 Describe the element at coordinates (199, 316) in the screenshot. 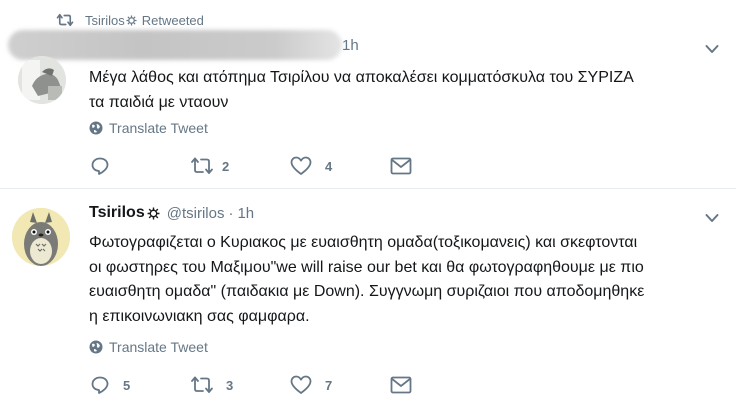

I see `tweet-text-line: η επικοινωνιακη σας φαμφαρα.` at that location.